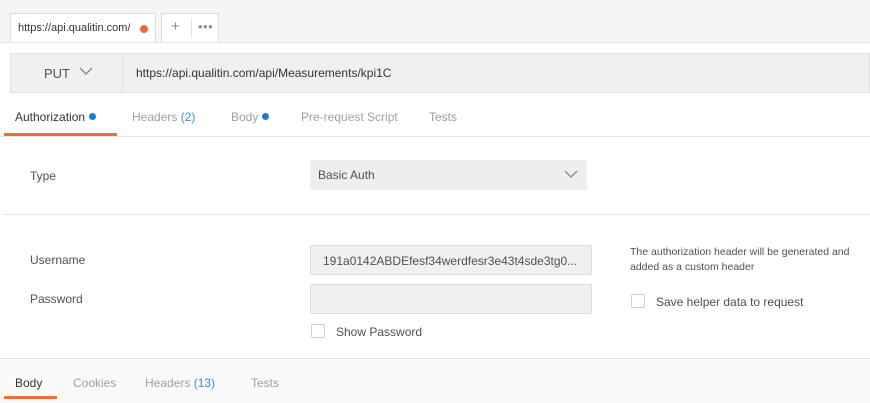 The width and height of the screenshot is (870, 403). Describe the element at coordinates (205, 27) in the screenshot. I see `more-horizontal-icon: •••` at that location.